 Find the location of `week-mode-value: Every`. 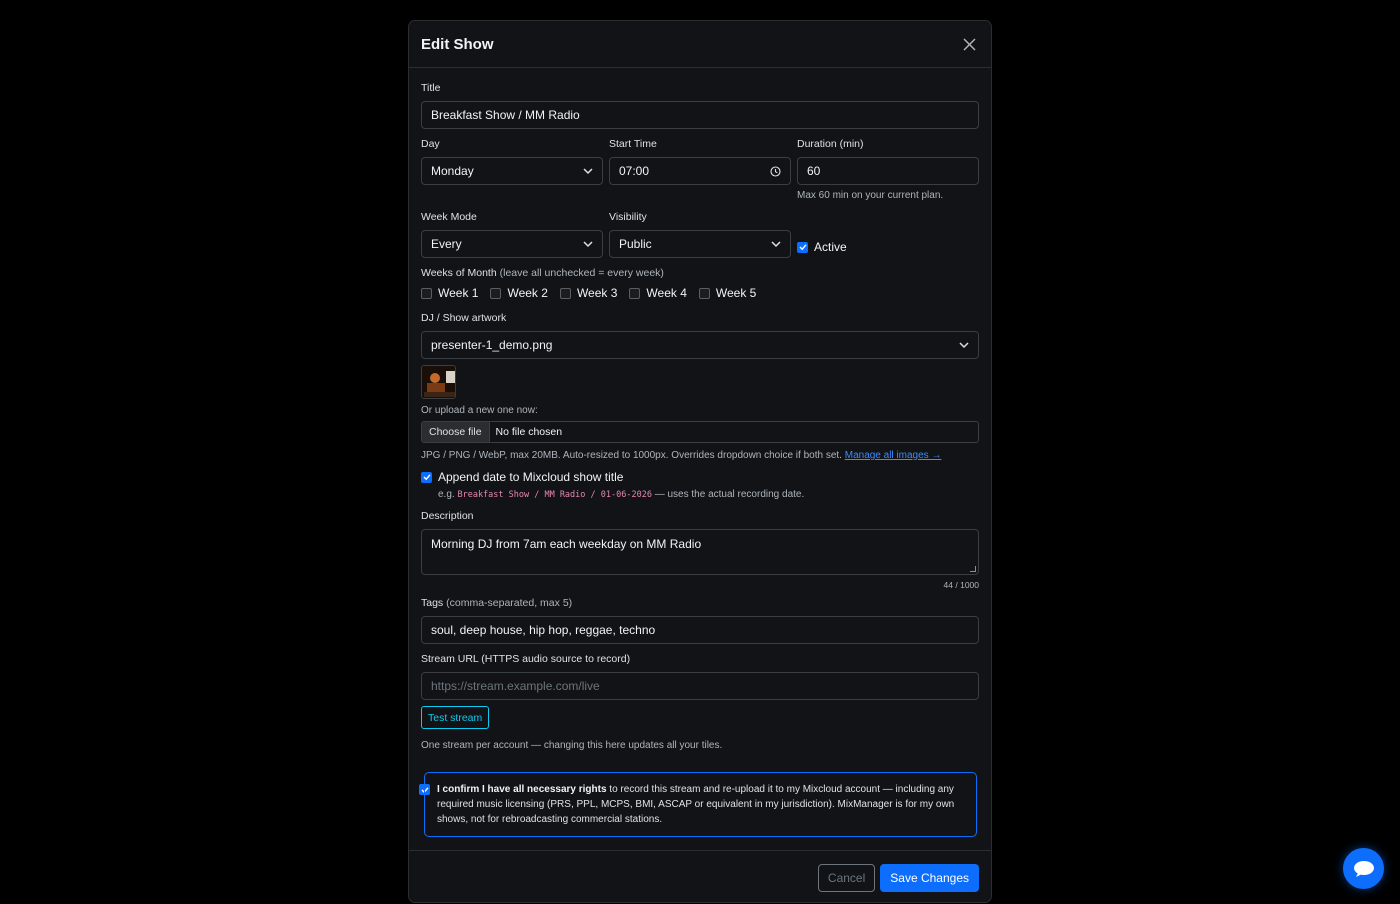

week-mode-value: Every is located at coordinates (446, 244).